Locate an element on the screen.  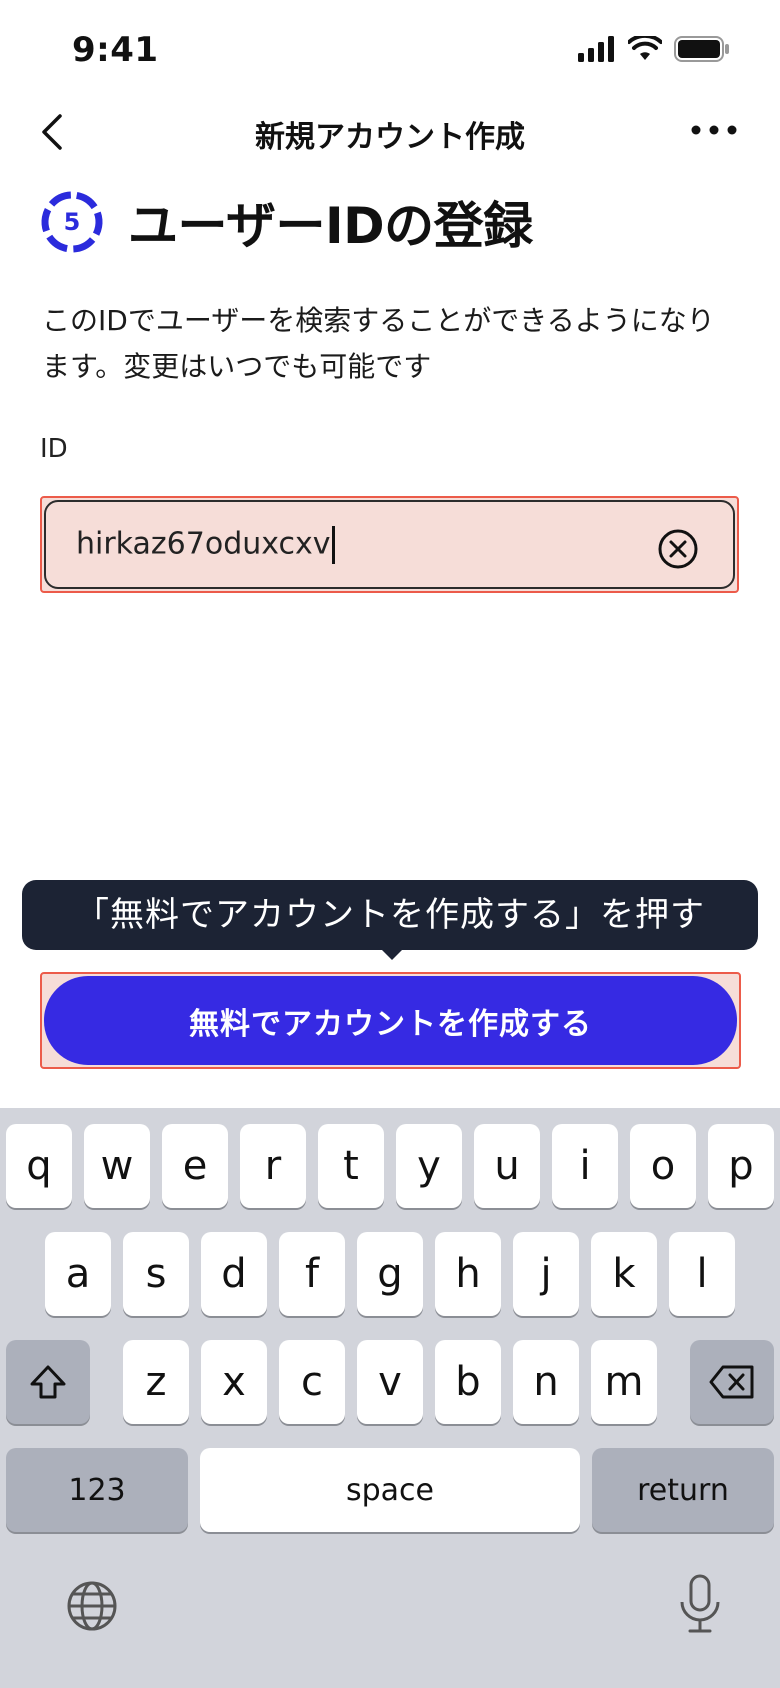
keyboard-bottom-bar is located at coordinates (390, 1610).